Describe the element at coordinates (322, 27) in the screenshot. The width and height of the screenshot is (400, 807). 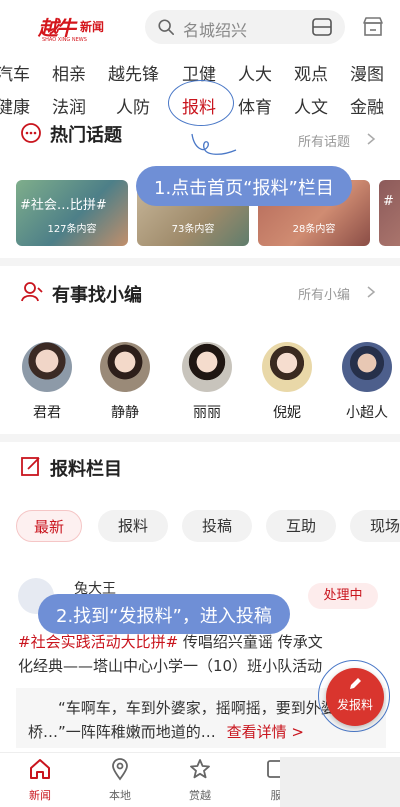
I see `scan-icon` at that location.